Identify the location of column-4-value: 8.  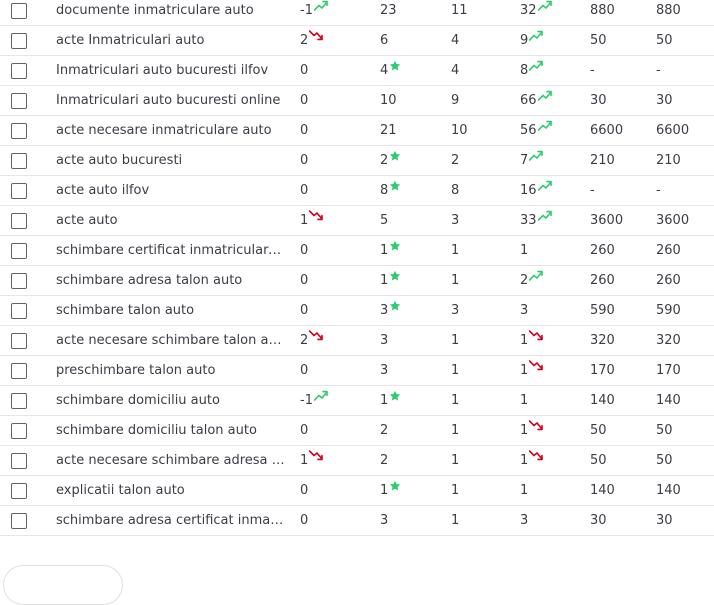
(532, 70).